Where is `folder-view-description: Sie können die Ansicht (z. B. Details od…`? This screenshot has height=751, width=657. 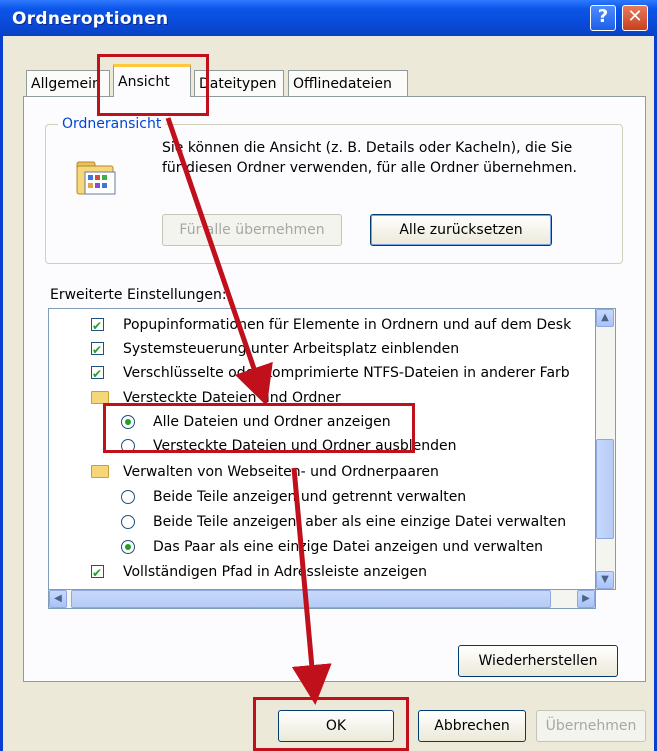
folder-view-description: Sie können die Ansicht (z. B. Details od… is located at coordinates (369, 158).